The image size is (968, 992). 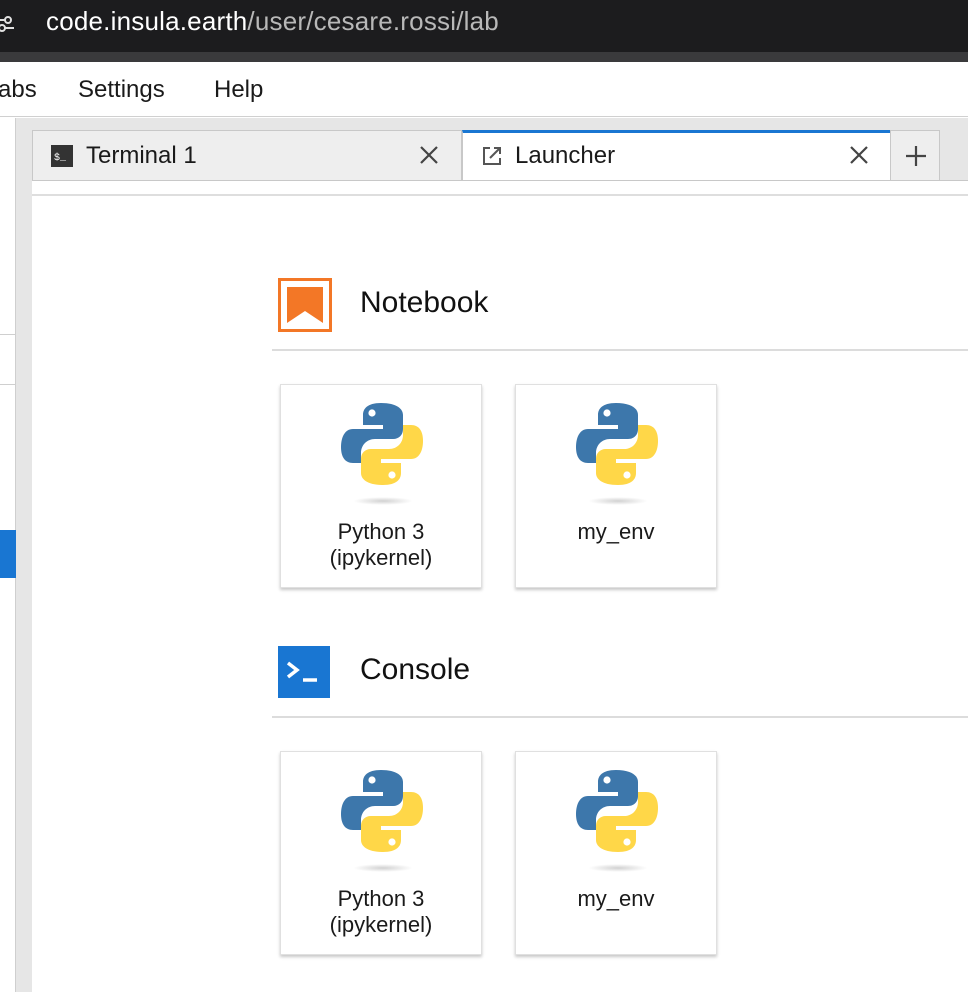 I want to click on tab-terminal-1: $_ Terminal 1, so click(x=247, y=155).